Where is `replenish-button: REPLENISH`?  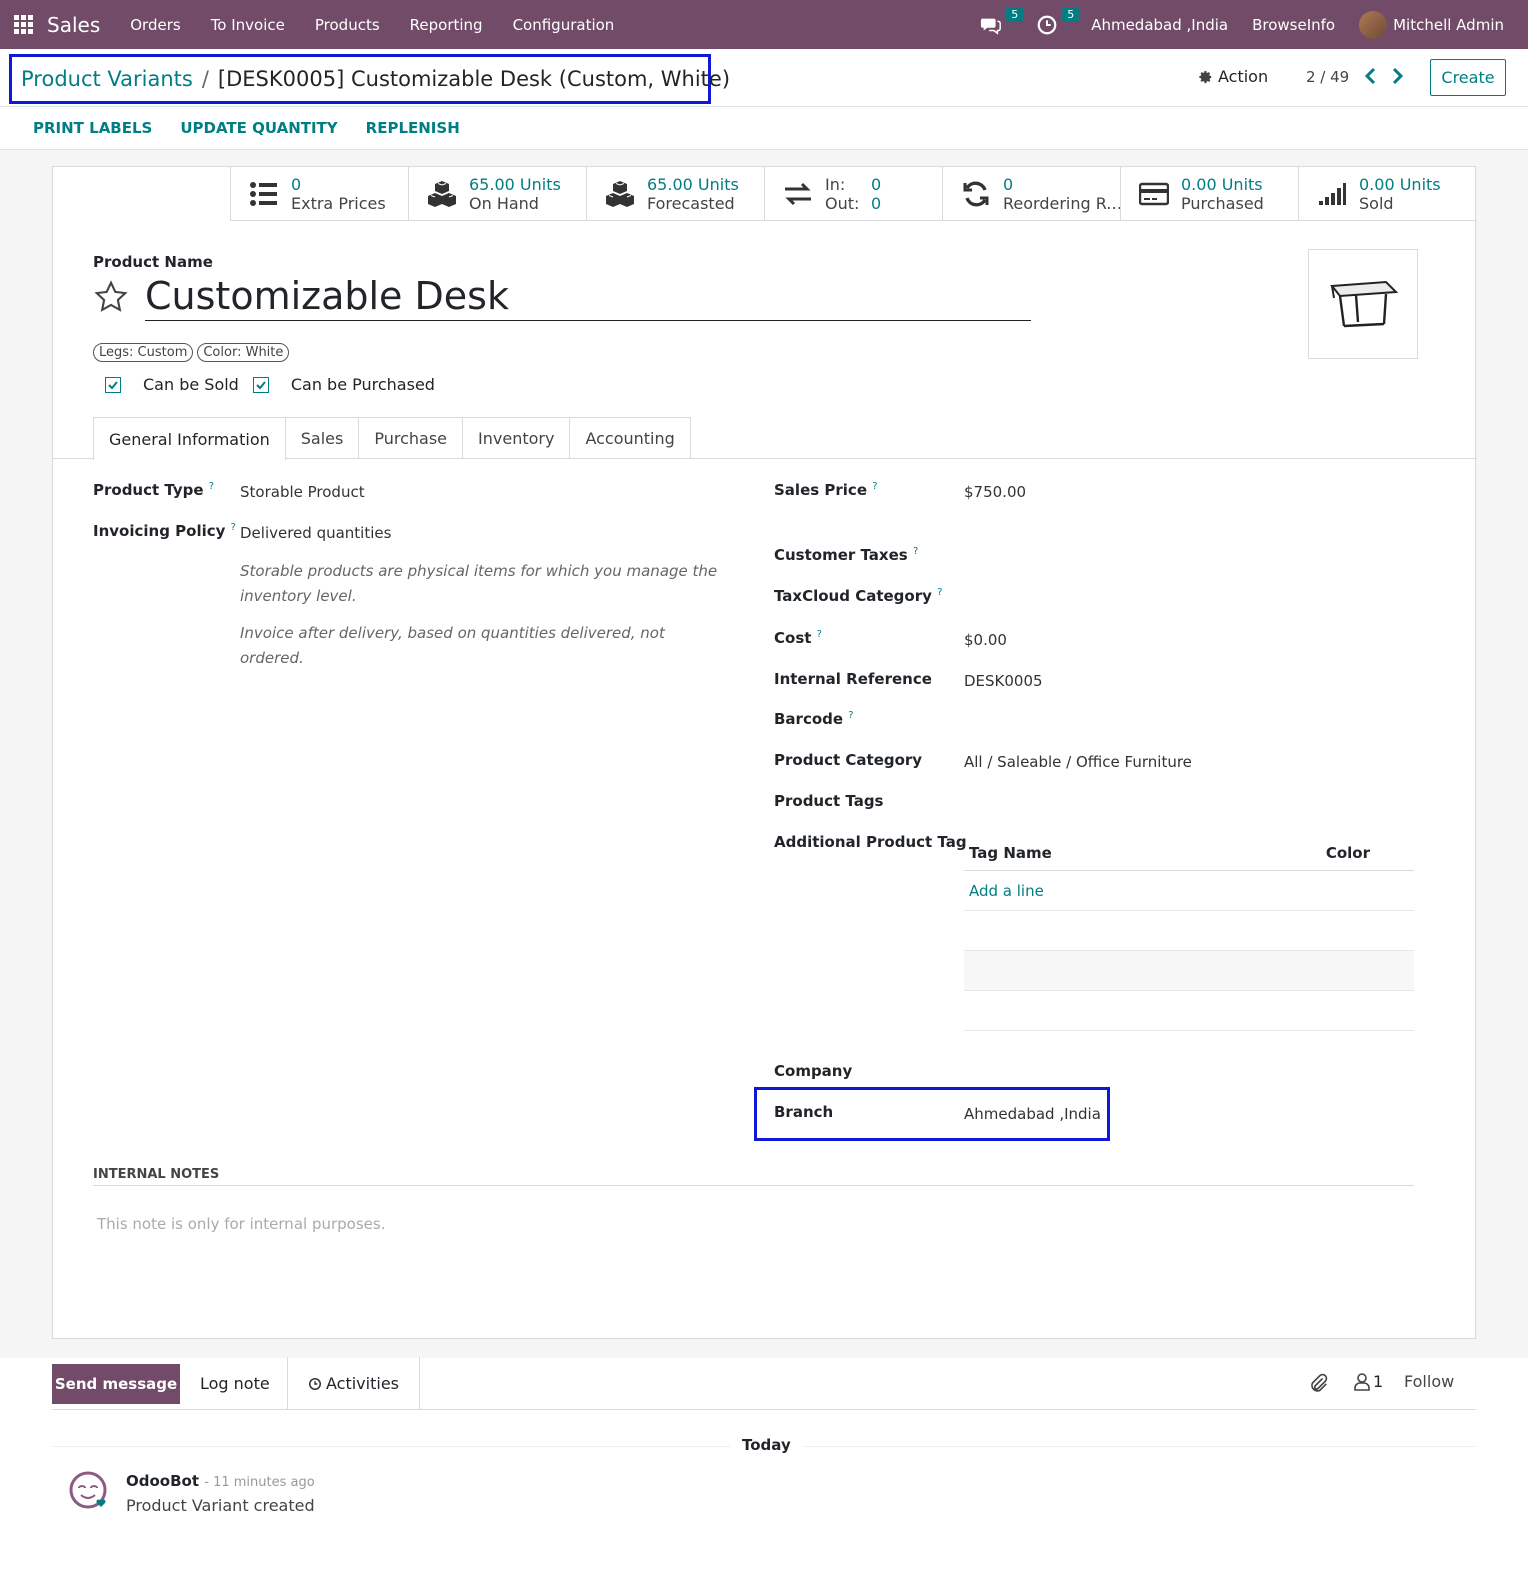
replenish-button: REPLENISH is located at coordinates (413, 128).